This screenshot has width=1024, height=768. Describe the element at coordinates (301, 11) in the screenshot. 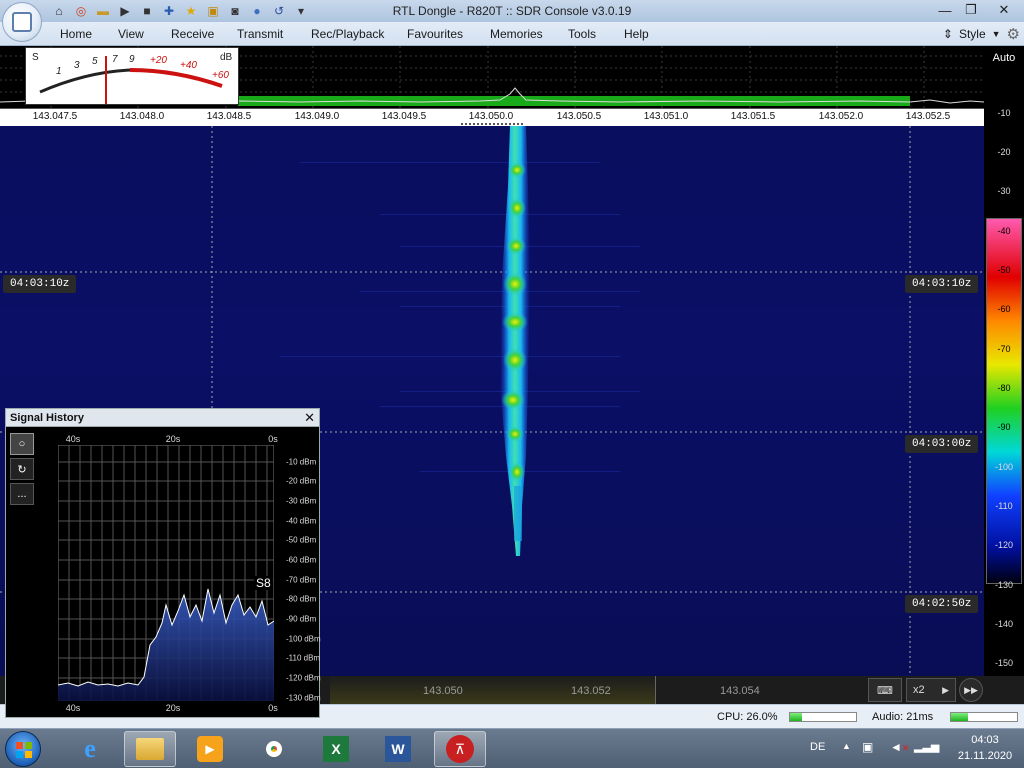

I see `chevron-down-icon: ▾` at that location.